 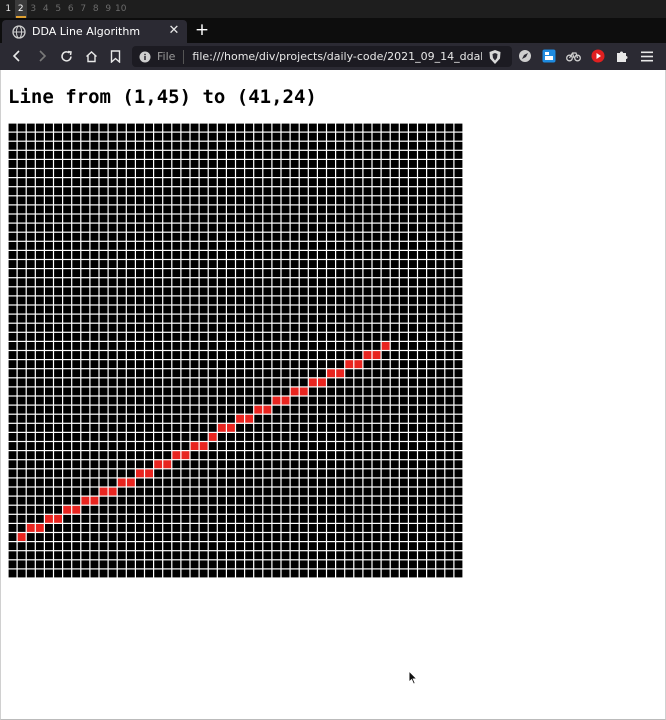 What do you see at coordinates (42, 56) in the screenshot?
I see `forward-button` at bounding box center [42, 56].